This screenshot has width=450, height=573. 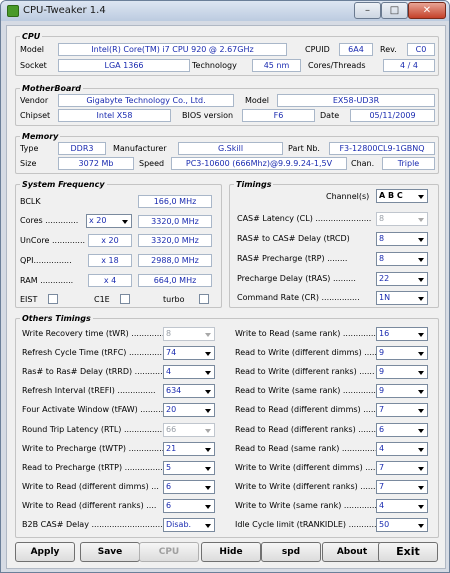 What do you see at coordinates (29, 148) in the screenshot?
I see `mem-type-label: Type` at bounding box center [29, 148].